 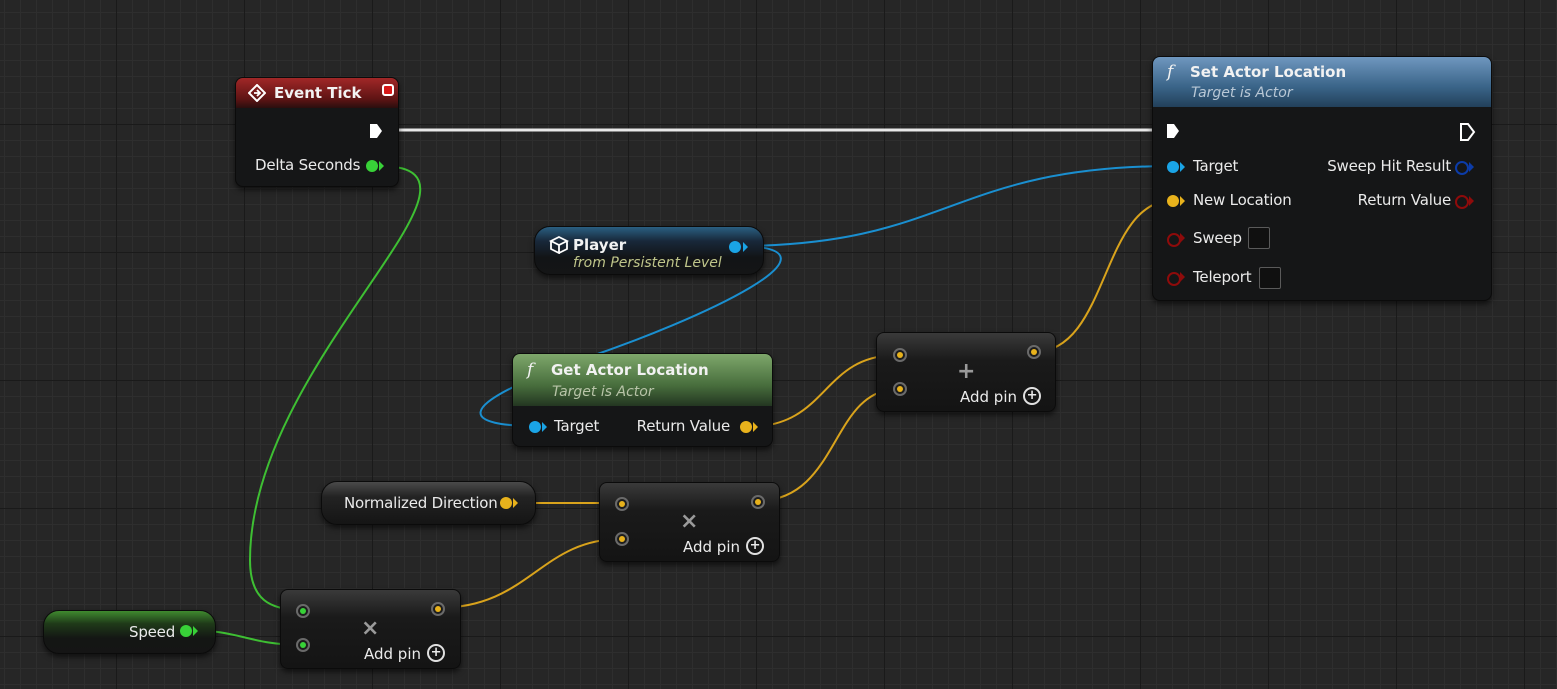 I want to click on normalized-direction-arrow-icon, so click(x=515, y=503).